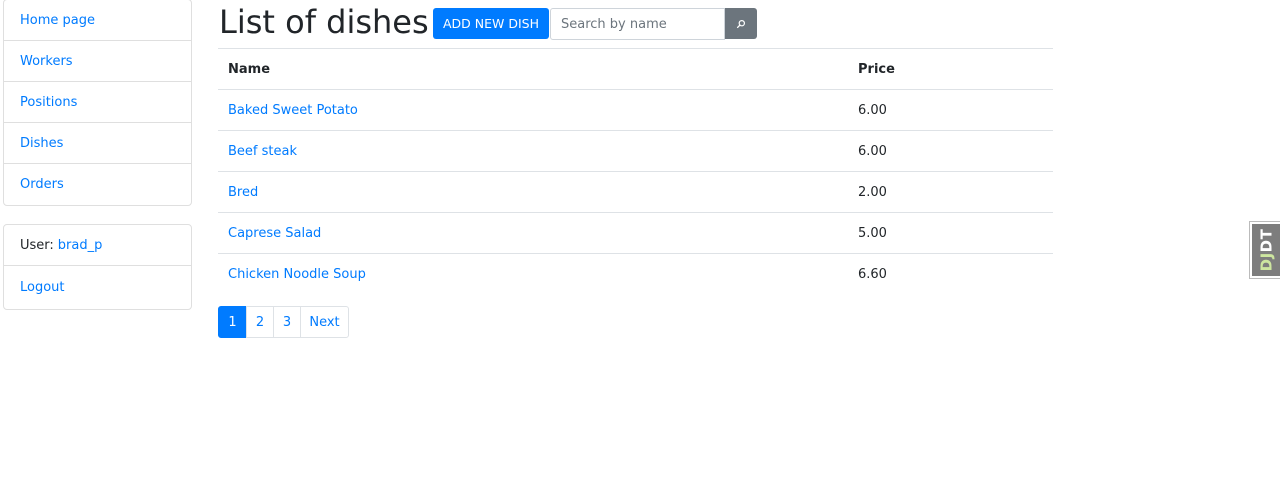  What do you see at coordinates (97, 287) in the screenshot?
I see `logout-link: Logout` at bounding box center [97, 287].